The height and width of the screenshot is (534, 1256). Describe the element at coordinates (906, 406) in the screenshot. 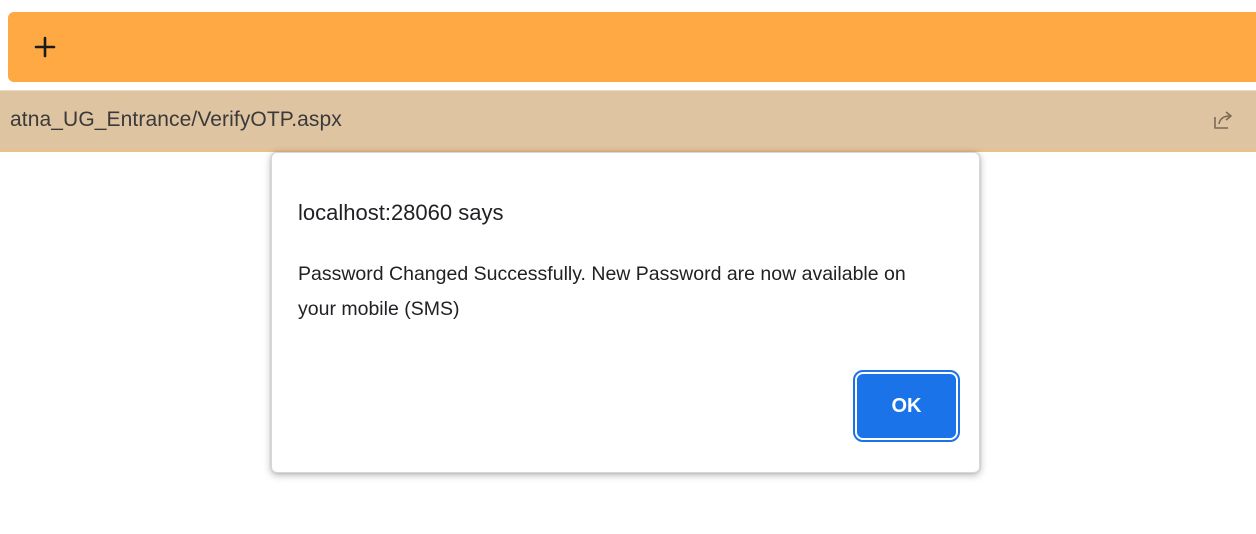

I see `ok-button: OK` at that location.